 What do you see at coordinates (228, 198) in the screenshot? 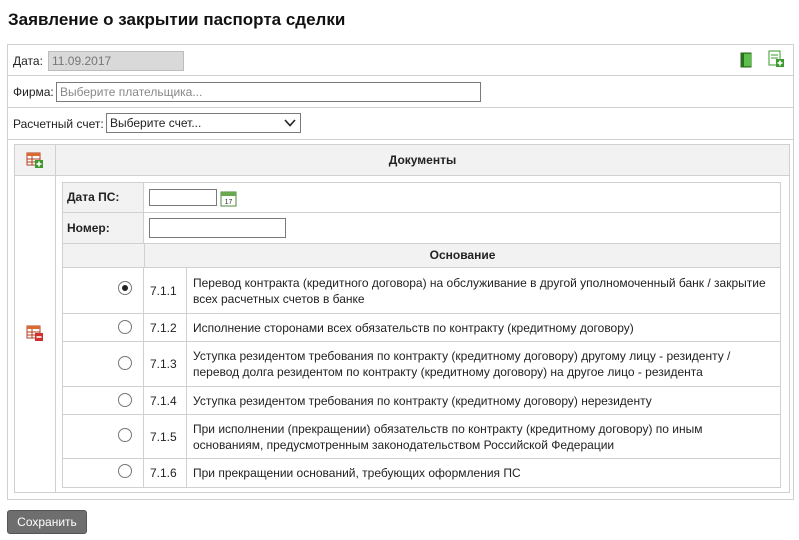
I see `calendar-icon: 17` at bounding box center [228, 198].